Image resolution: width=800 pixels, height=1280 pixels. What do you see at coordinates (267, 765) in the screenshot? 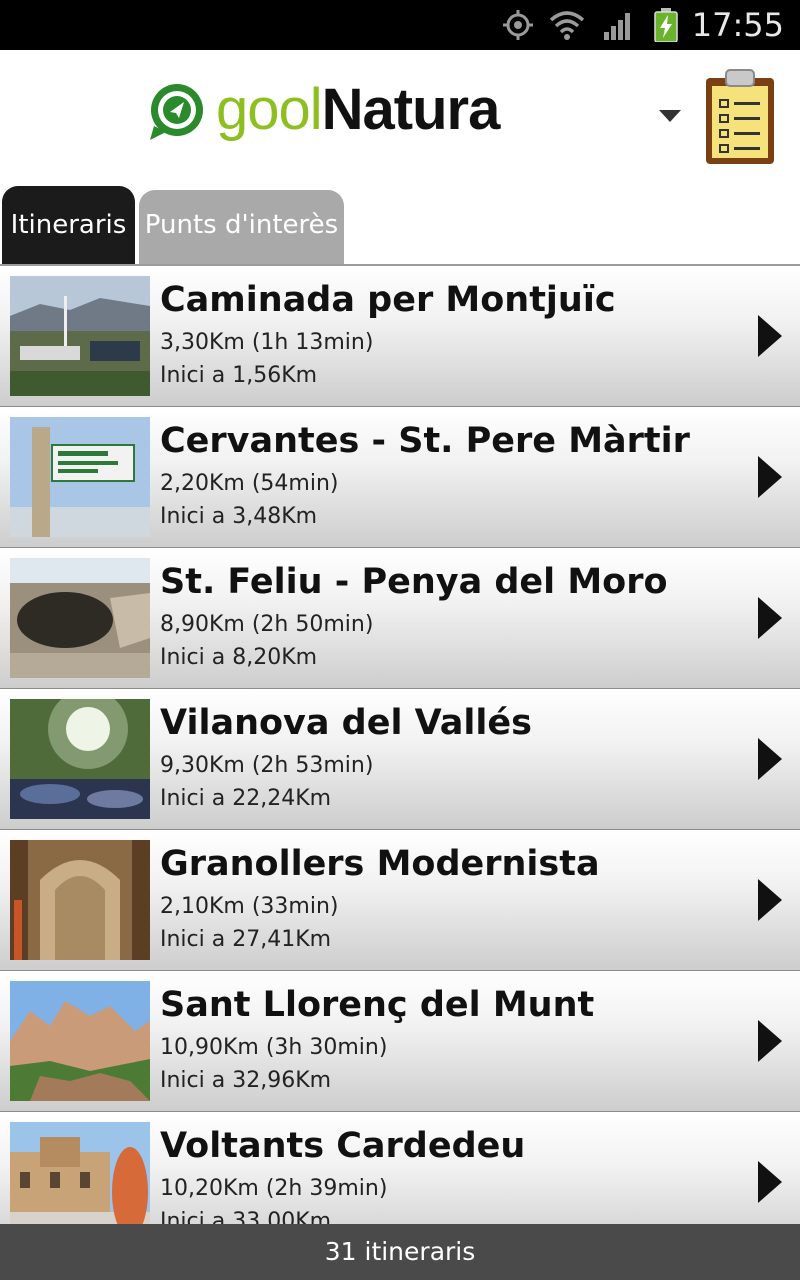
I see `itinerary-distance: 9,30Km (2h 53min)` at bounding box center [267, 765].